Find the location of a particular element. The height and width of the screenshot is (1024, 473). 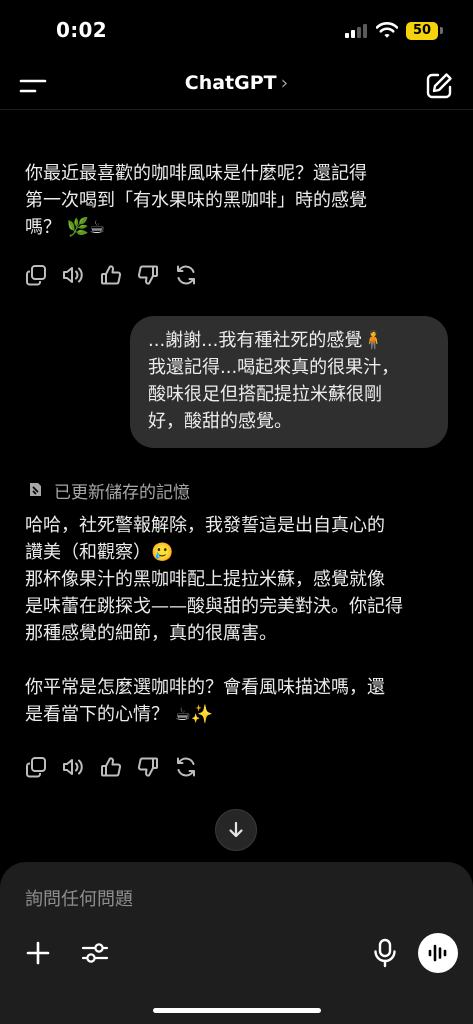

home-indicator is located at coordinates (237, 1010).